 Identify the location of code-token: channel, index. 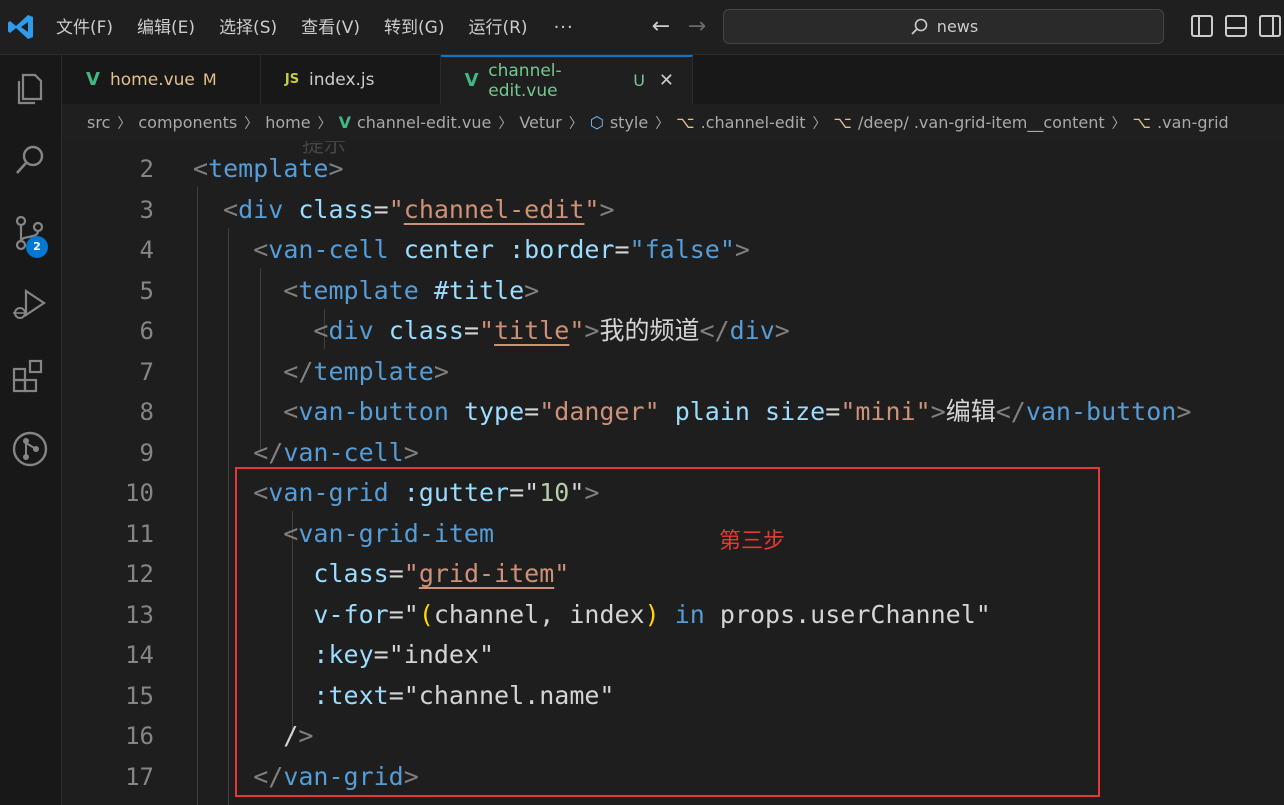
(539, 614).